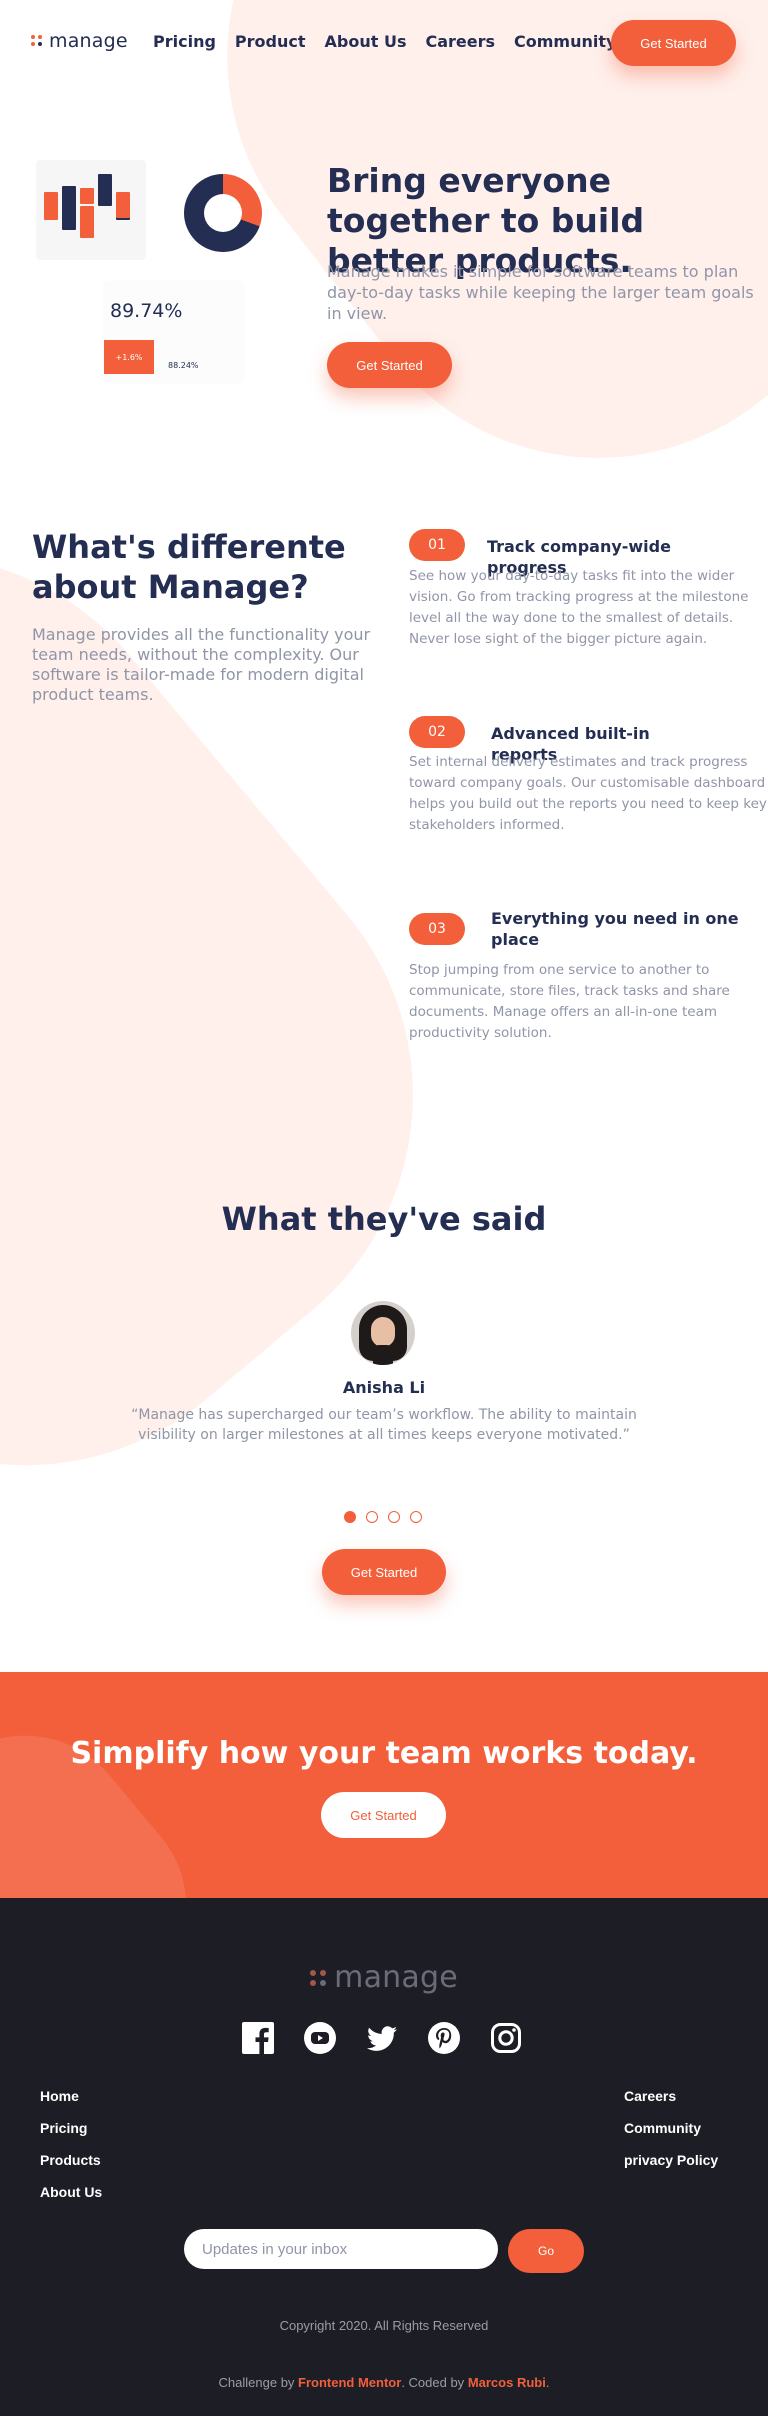  I want to click on attribution-prefix: Challenge by, so click(258, 2382).